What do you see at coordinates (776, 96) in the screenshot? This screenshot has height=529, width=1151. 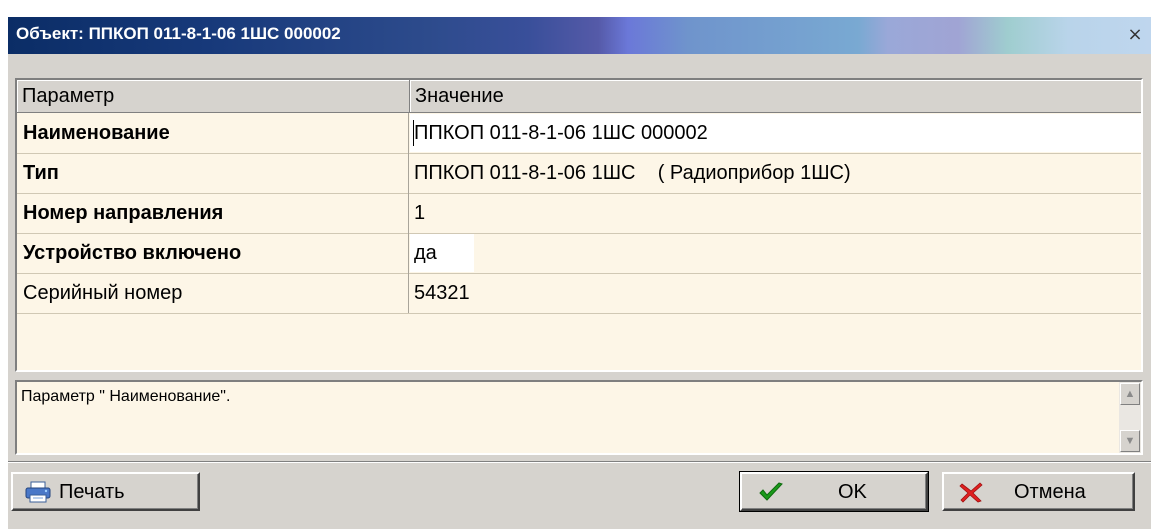 I see `column-header-value: Значение` at bounding box center [776, 96].